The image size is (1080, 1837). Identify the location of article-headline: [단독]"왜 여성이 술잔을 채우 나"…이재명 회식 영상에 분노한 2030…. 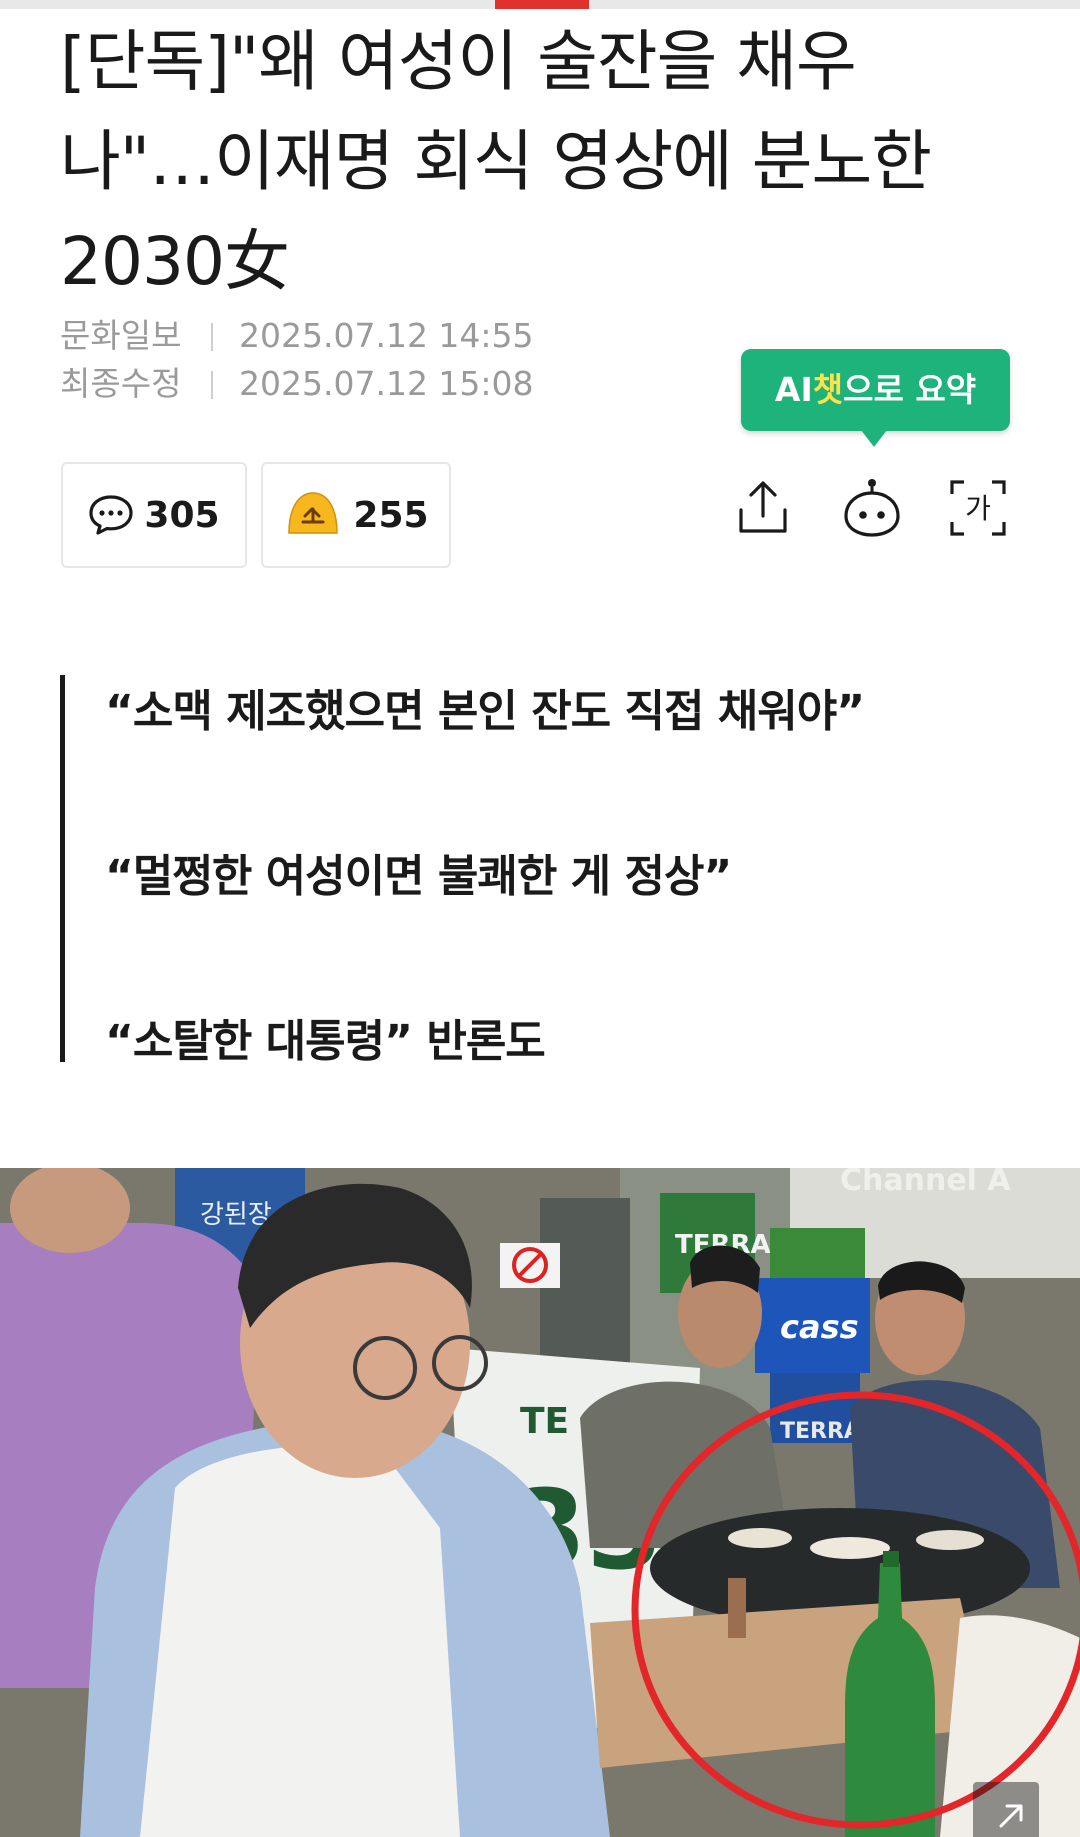
(540, 162).